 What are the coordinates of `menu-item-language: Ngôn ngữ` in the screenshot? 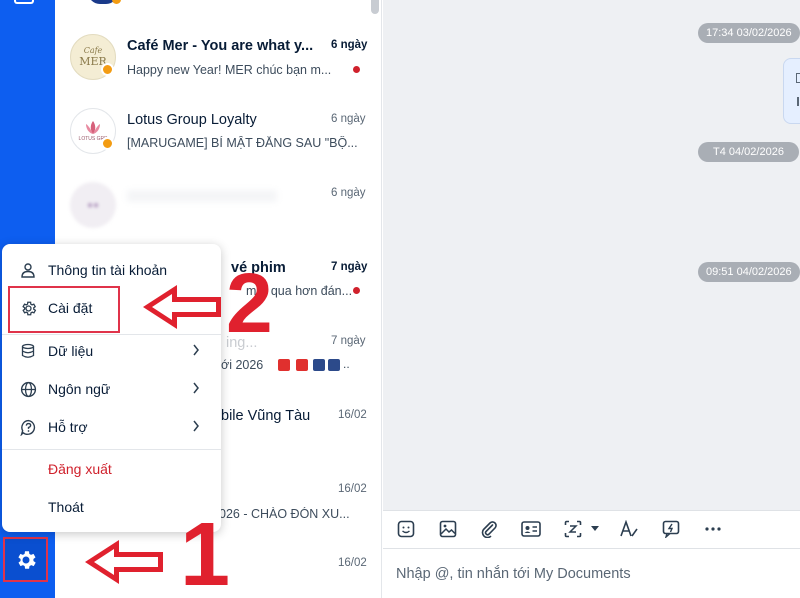 It's located at (111, 389).